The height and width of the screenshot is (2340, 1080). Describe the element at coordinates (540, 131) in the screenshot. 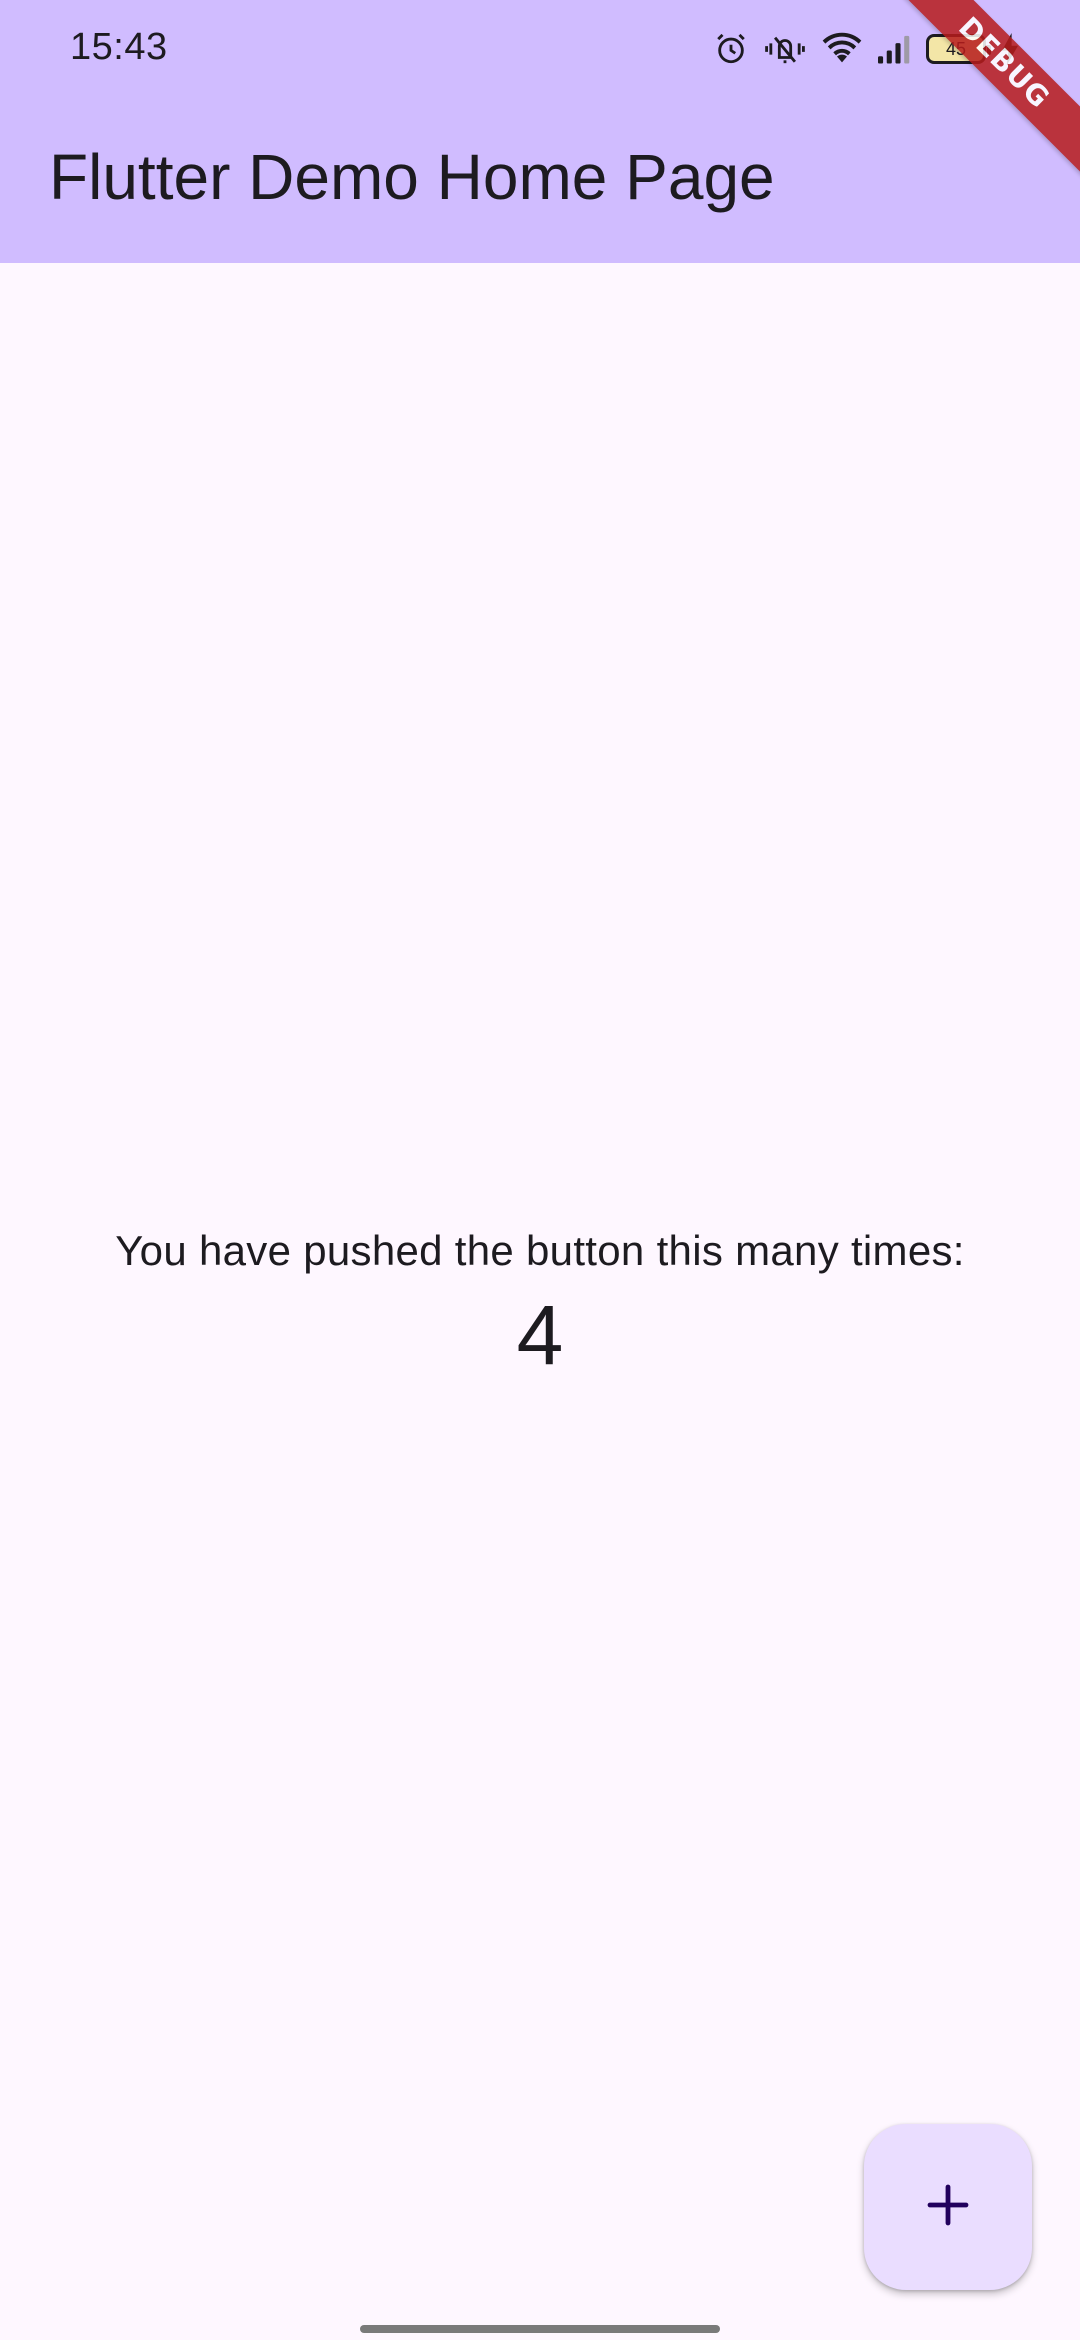

I see `app-bar: 15:43 Flutter Demo Home Page` at that location.